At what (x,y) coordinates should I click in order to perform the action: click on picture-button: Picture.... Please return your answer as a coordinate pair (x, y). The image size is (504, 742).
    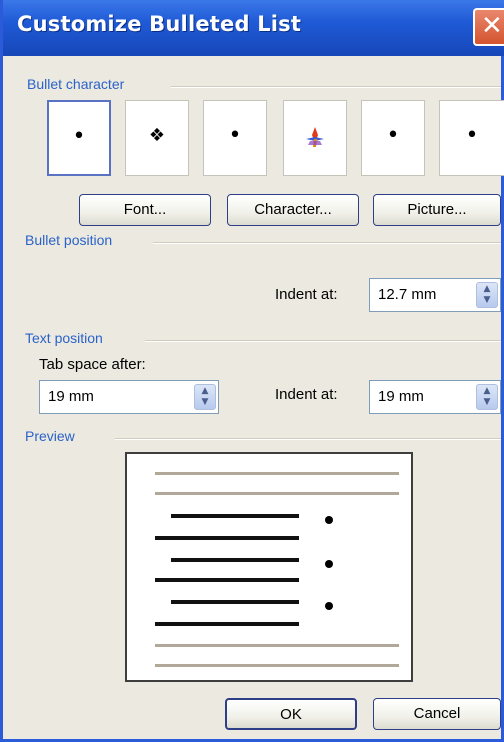
    Looking at the image, I should click on (437, 210).